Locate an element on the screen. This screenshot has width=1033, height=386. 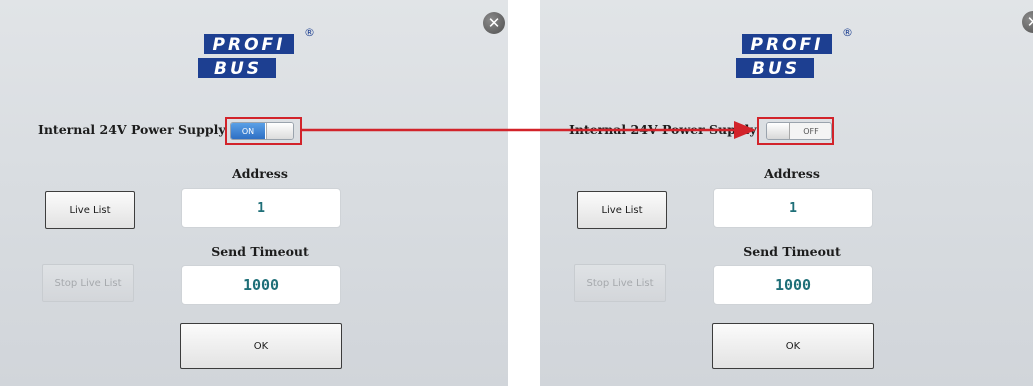
toggle-off-highlight is located at coordinates (795, 131).